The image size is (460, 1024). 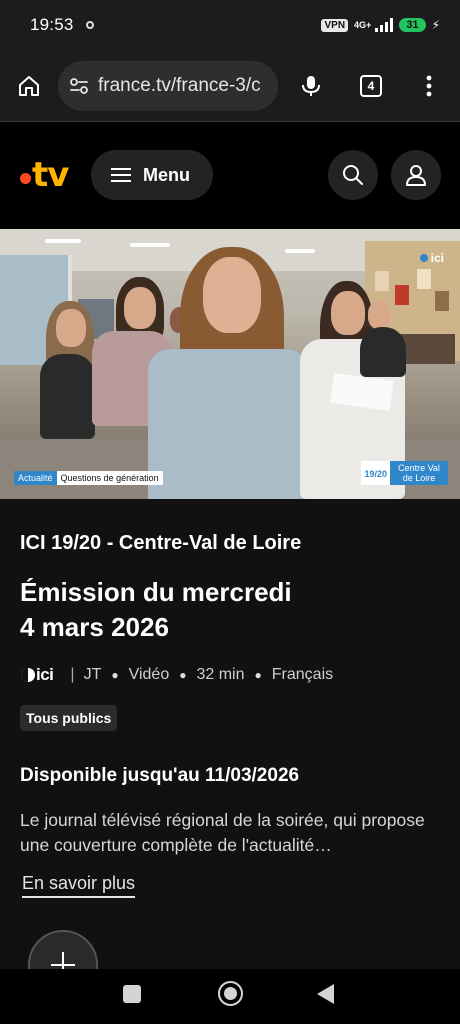 I want to click on user-icon, so click(x=416, y=175).